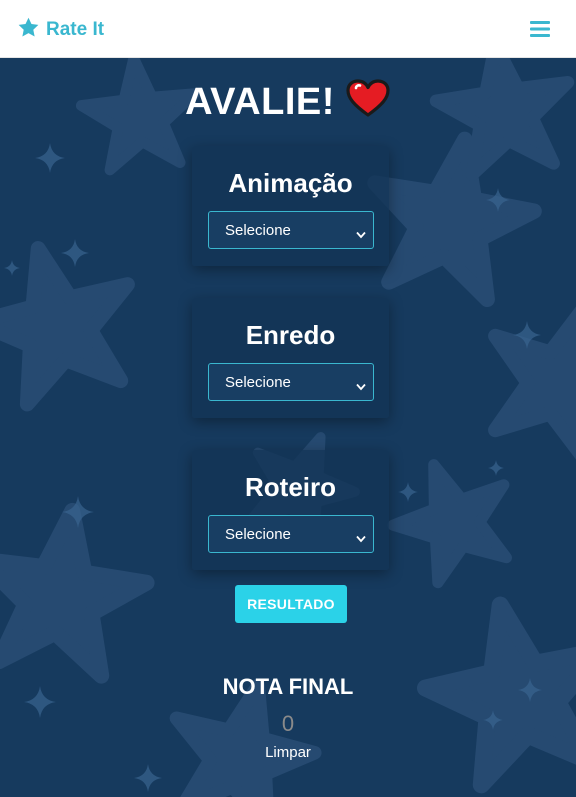 This screenshot has width=576, height=797. What do you see at coordinates (290, 358) in the screenshot?
I see `category-card-enredo: Enredo Selecione` at bounding box center [290, 358].